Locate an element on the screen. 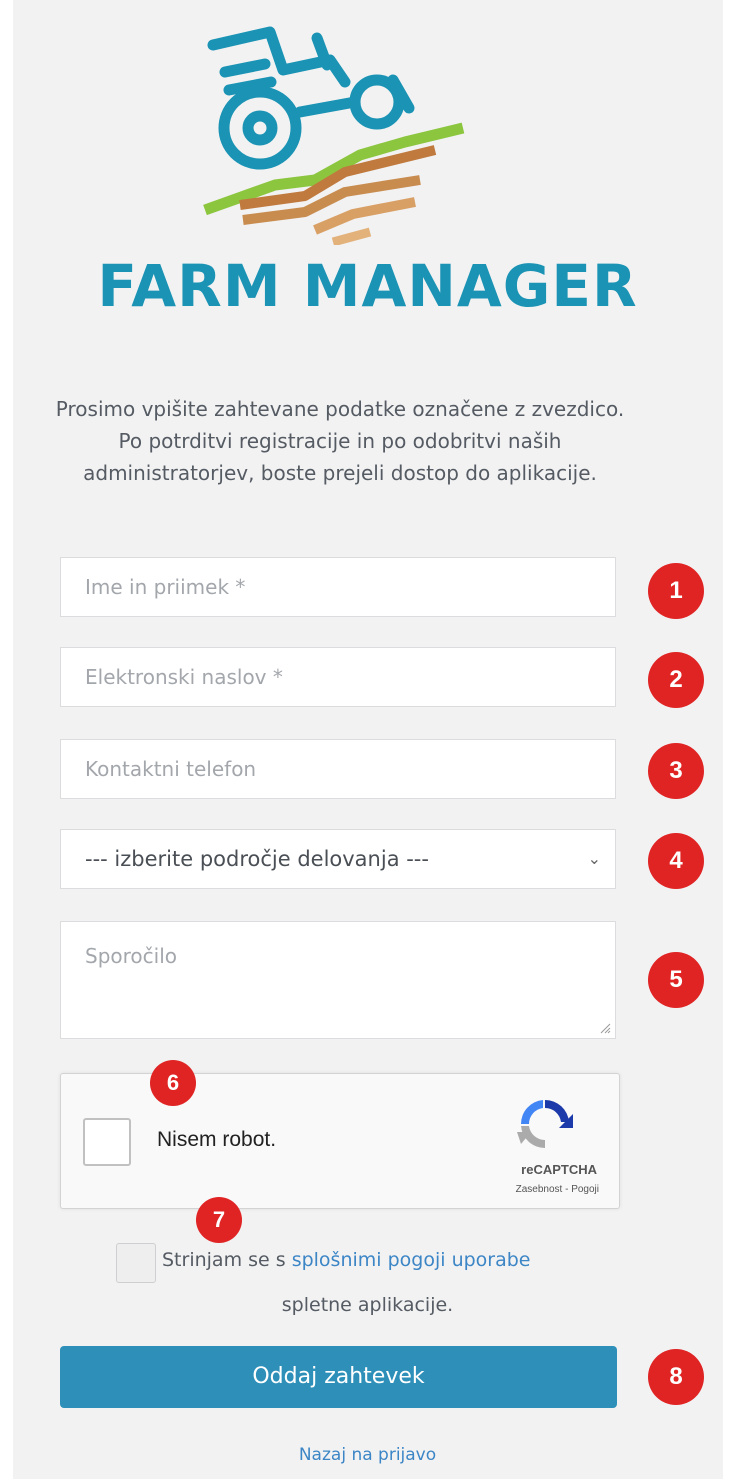 Image resolution: width=735 pixels, height=1479 pixels. badge-7: 7 is located at coordinates (219, 1220).